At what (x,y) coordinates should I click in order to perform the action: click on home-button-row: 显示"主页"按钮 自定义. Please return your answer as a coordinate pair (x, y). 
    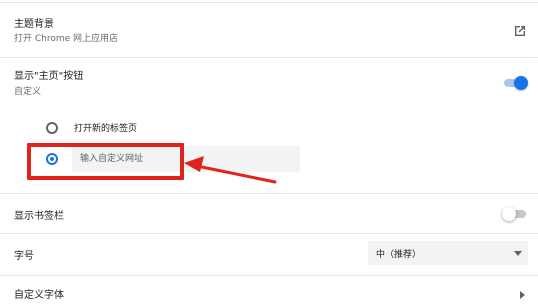
    Looking at the image, I should click on (269, 80).